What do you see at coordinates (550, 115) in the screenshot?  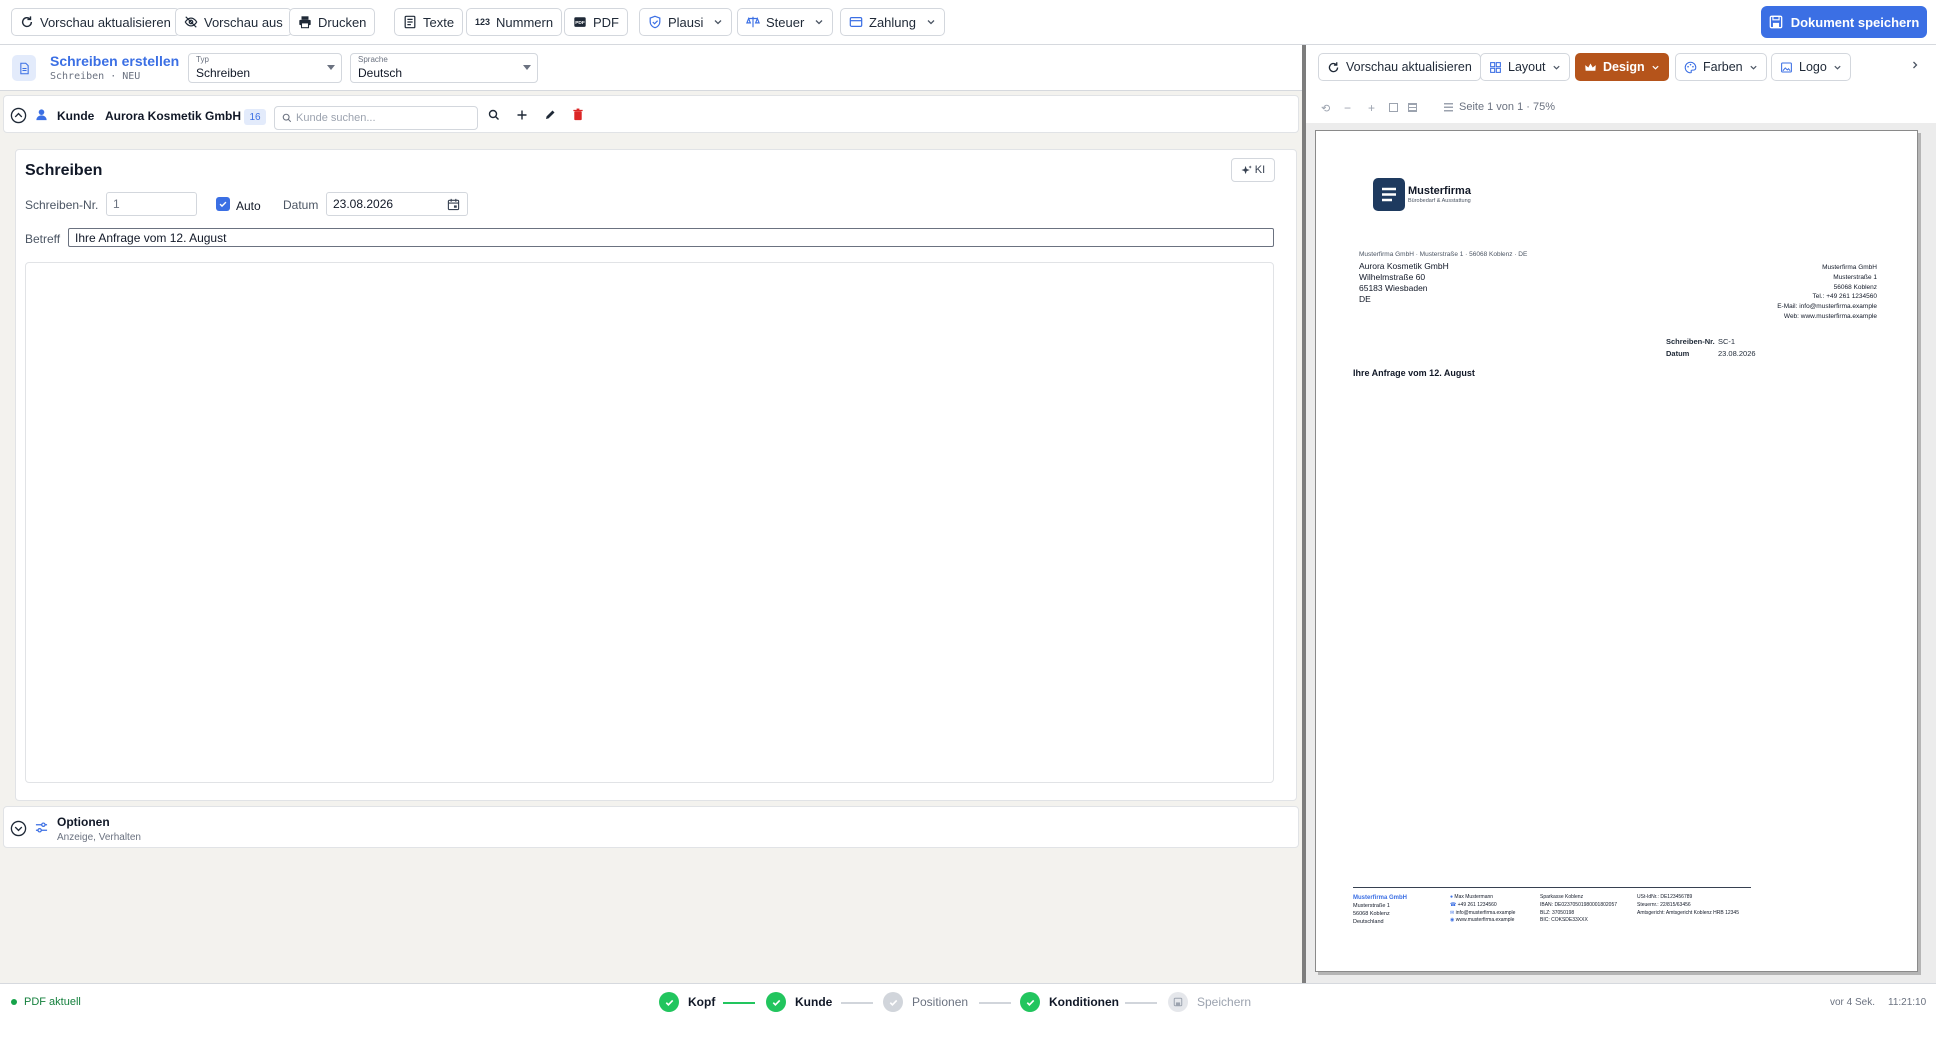 I see `edit-customer-button` at bounding box center [550, 115].